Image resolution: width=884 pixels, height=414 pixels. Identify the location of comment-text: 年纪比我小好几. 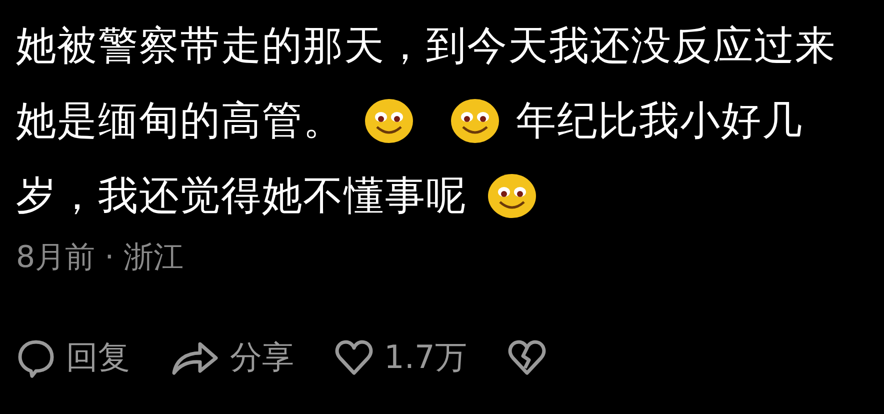
(659, 121).